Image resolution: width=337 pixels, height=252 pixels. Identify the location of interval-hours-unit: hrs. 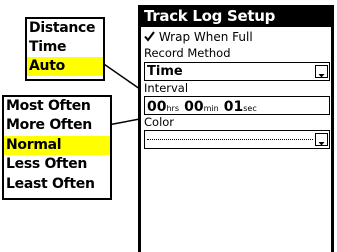
(173, 108).